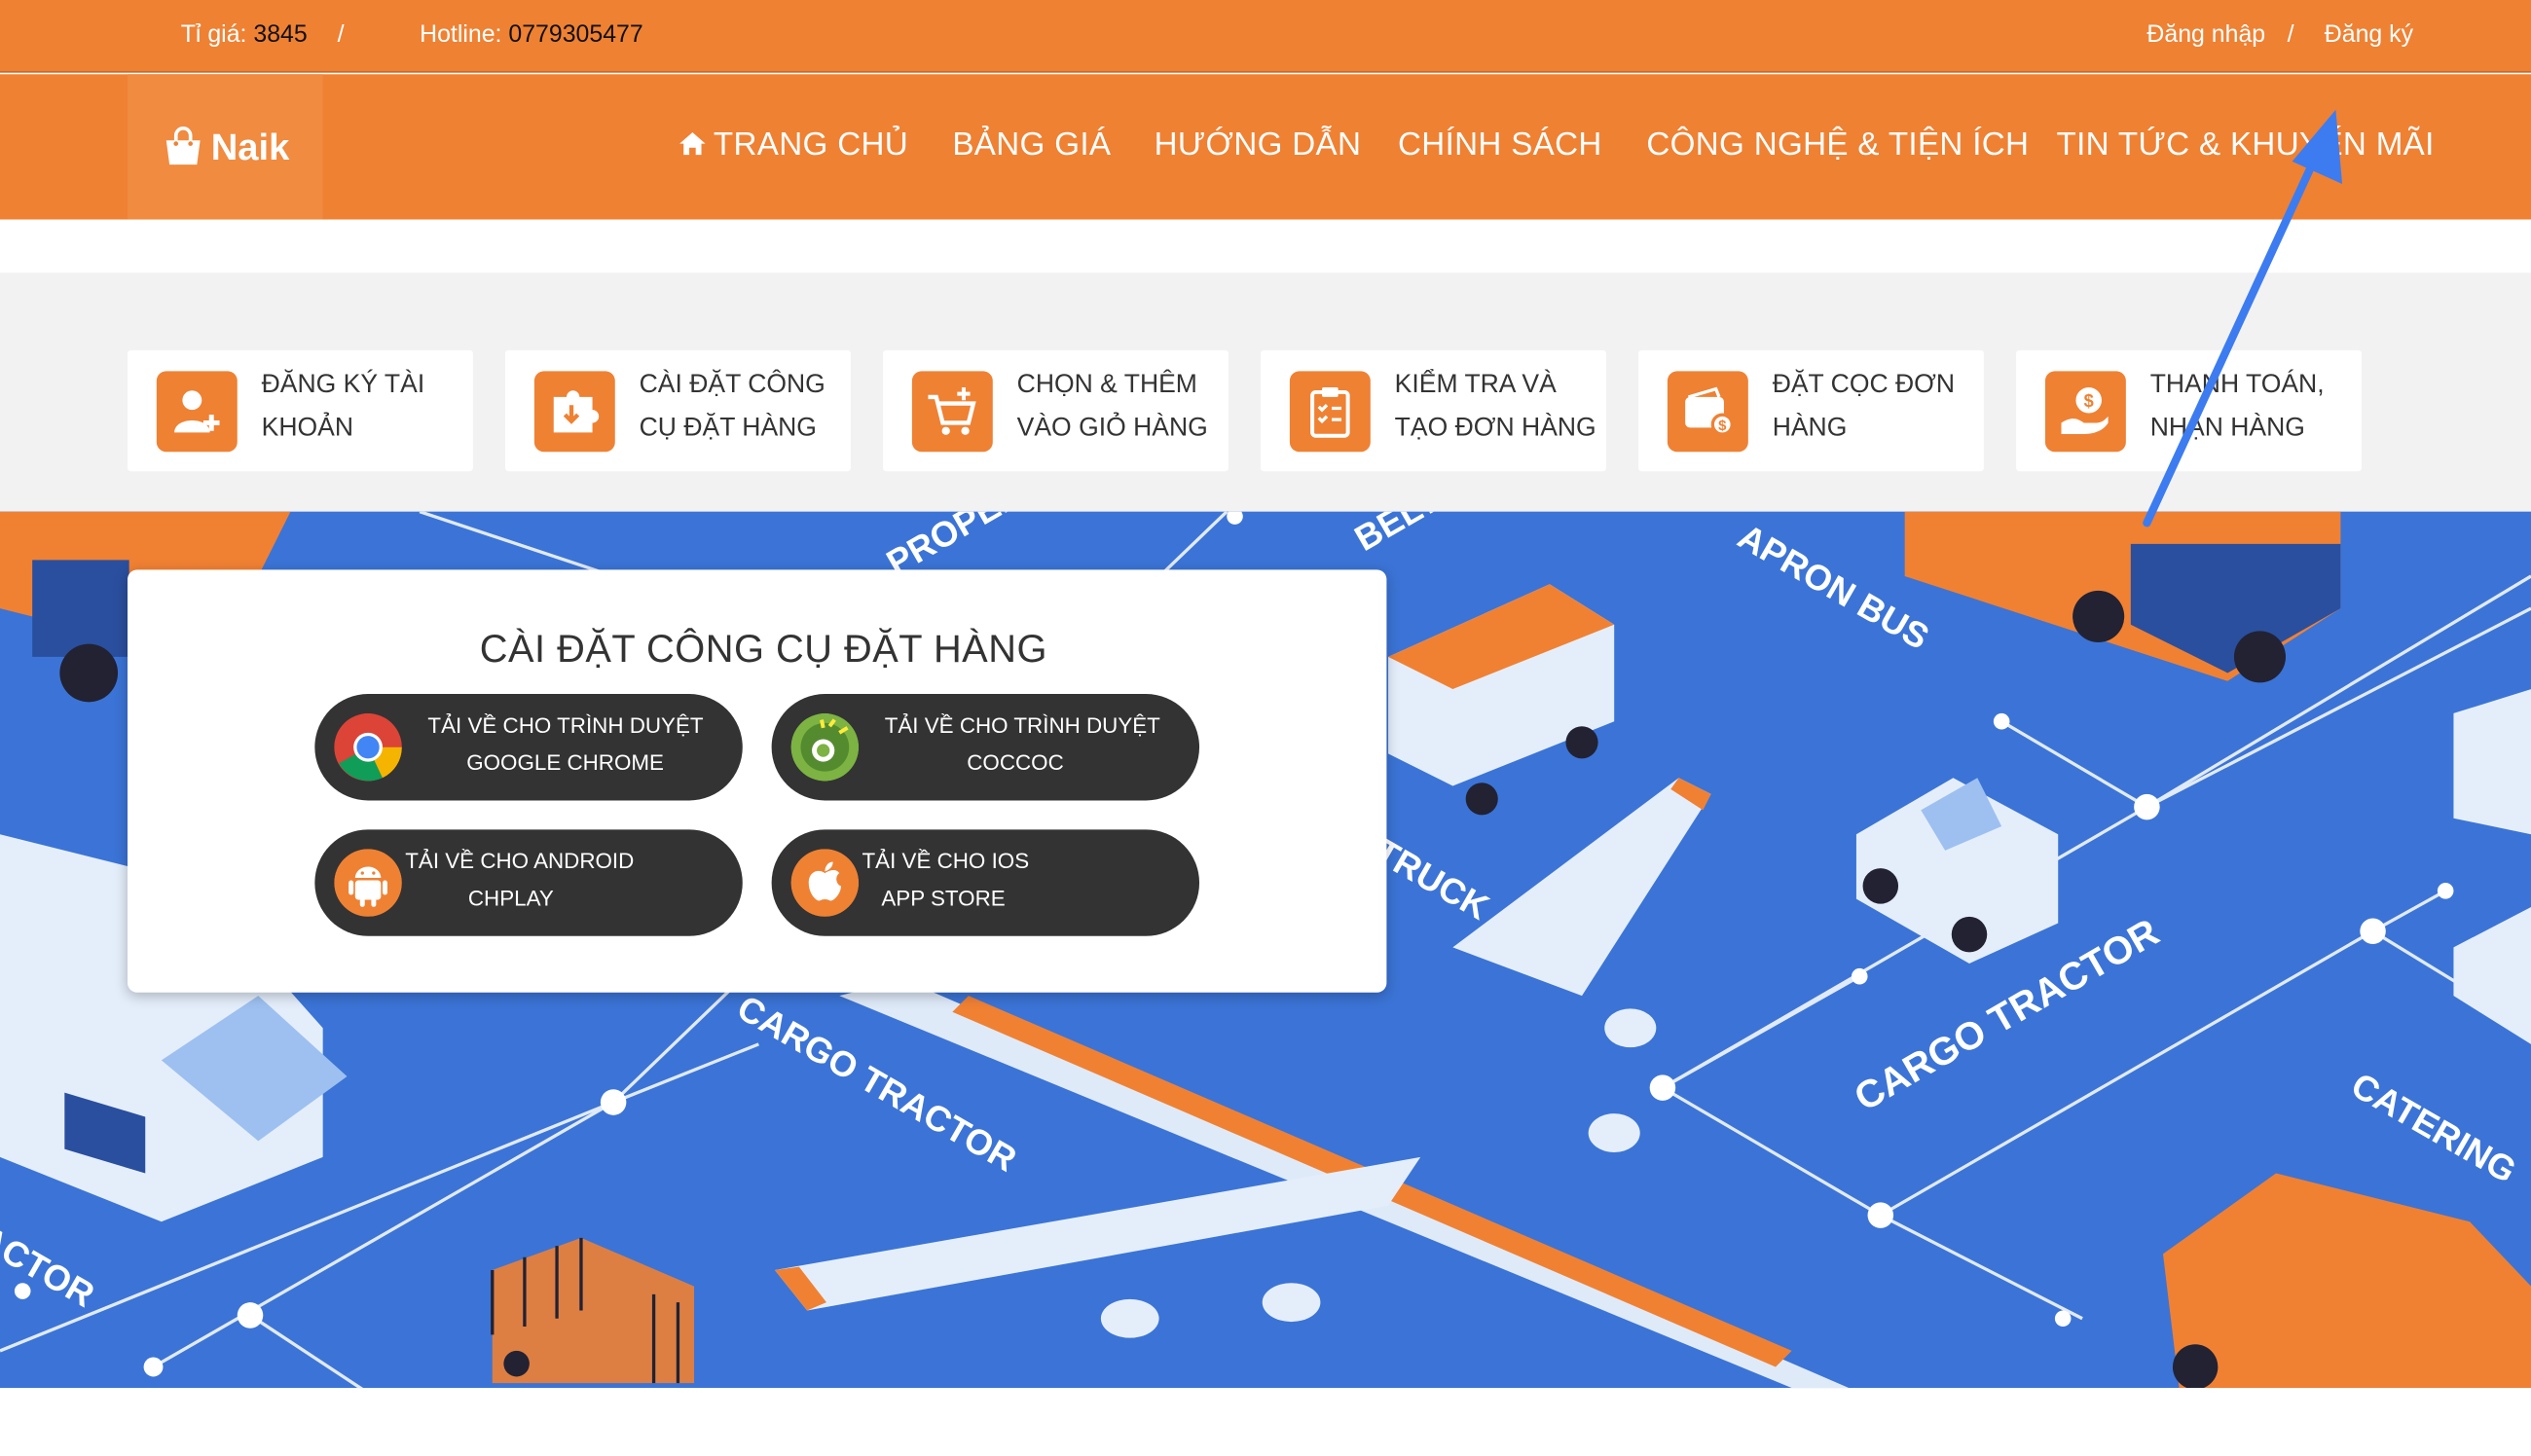  What do you see at coordinates (1500, 145) in the screenshot?
I see `nav-item-policy: CHÍNH SÁCH` at bounding box center [1500, 145].